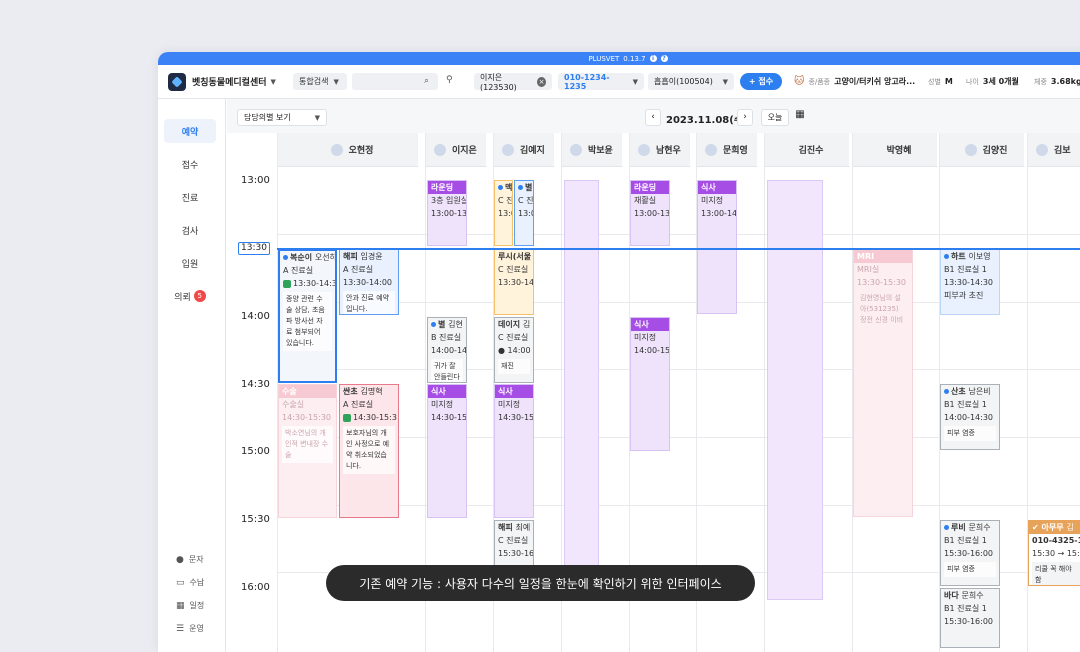 This screenshot has height=652, width=1080. I want to click on phone-select: 010-1234-1235 ▼, so click(601, 81).